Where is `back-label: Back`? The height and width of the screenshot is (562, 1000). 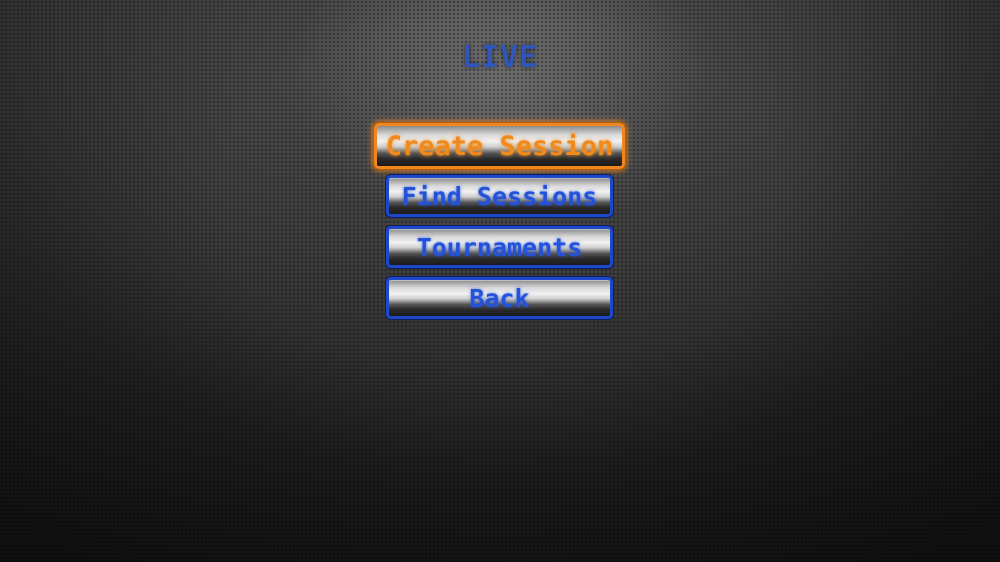 back-label: Back is located at coordinates (499, 298).